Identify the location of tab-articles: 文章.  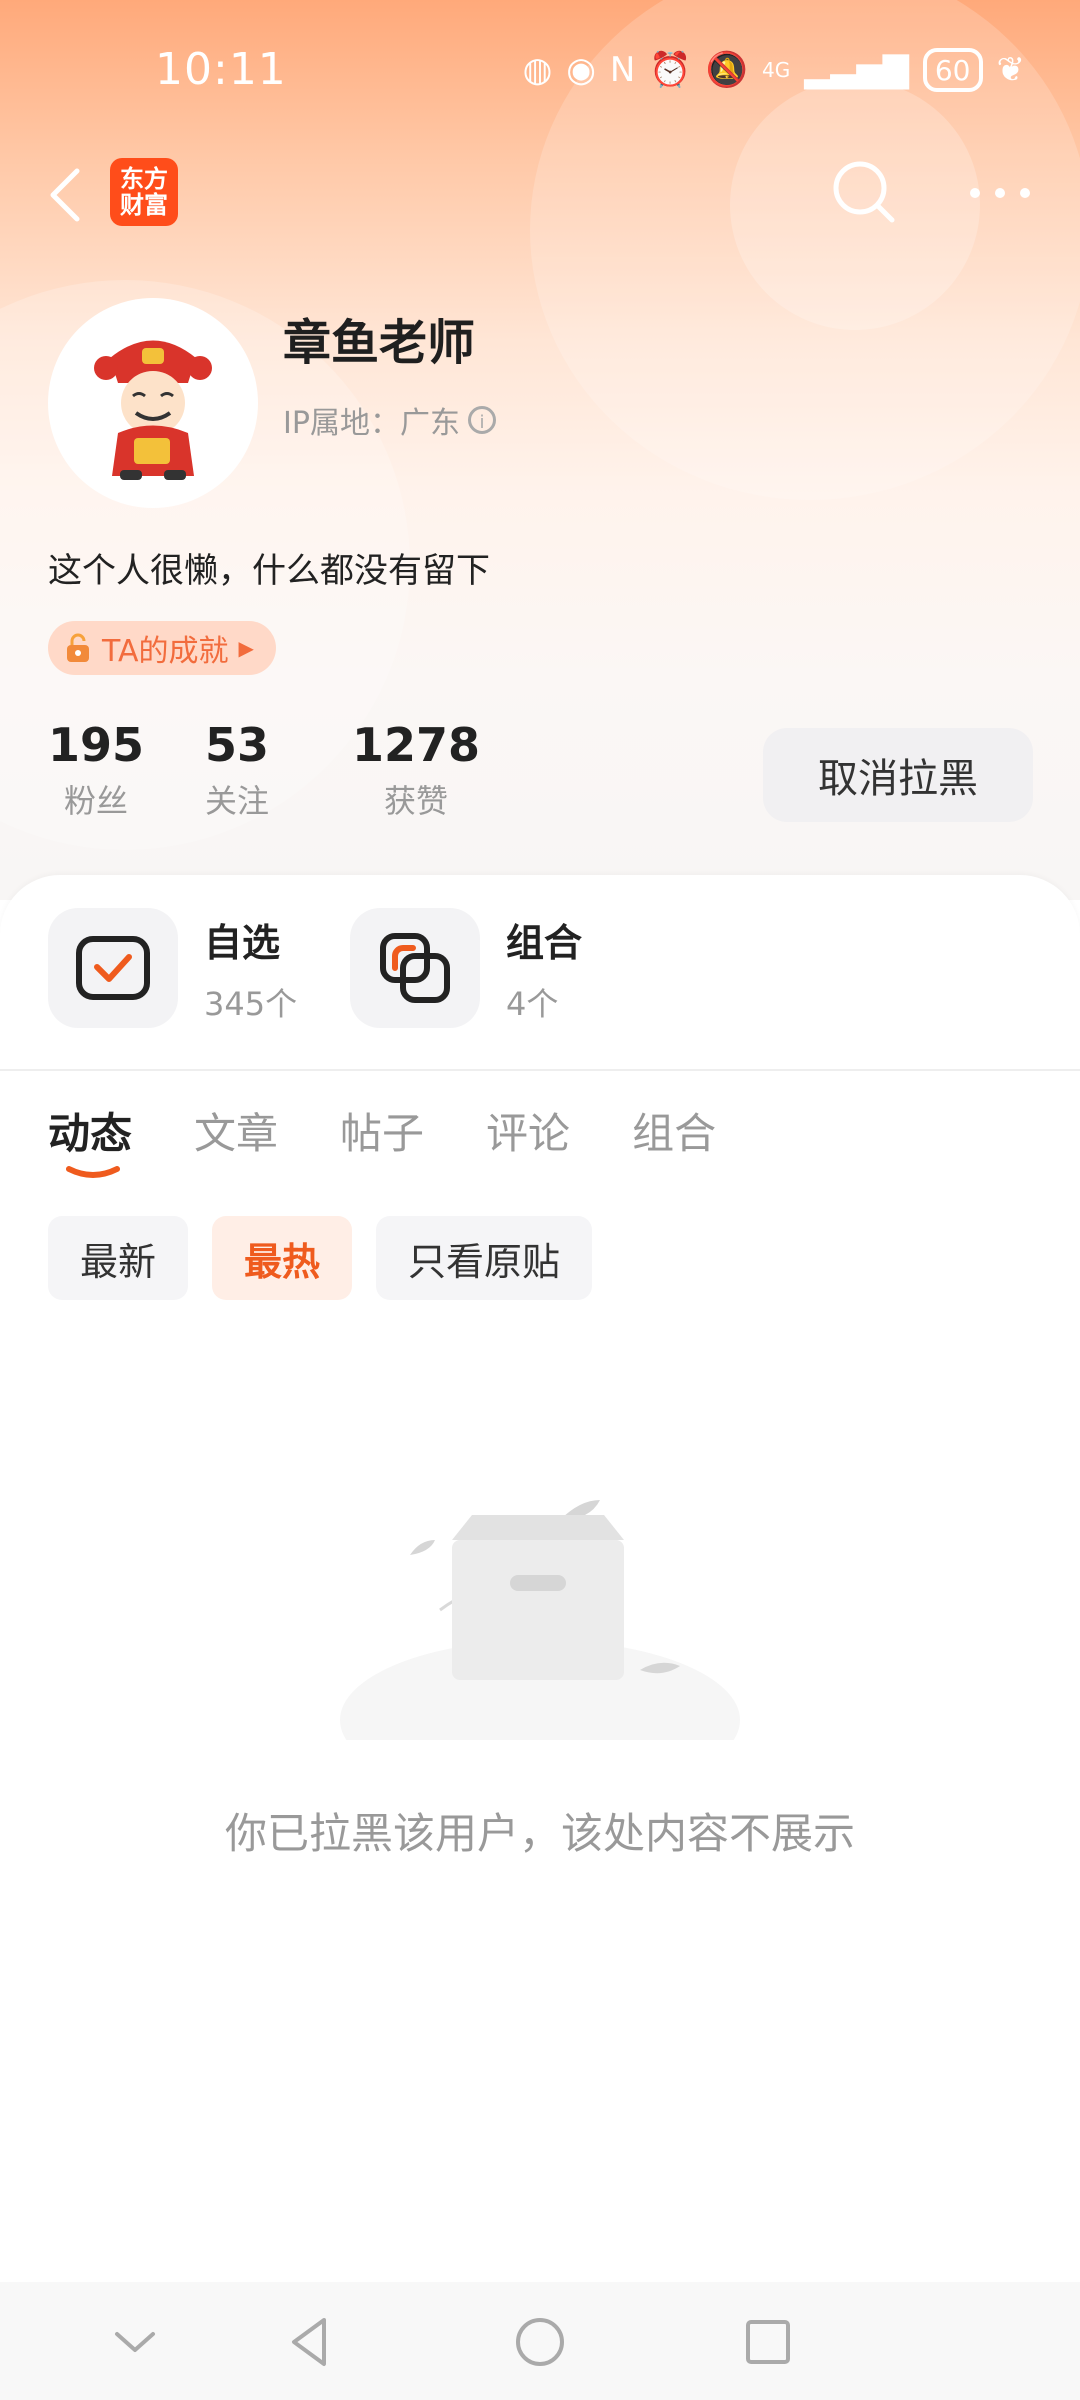
(236, 1130).